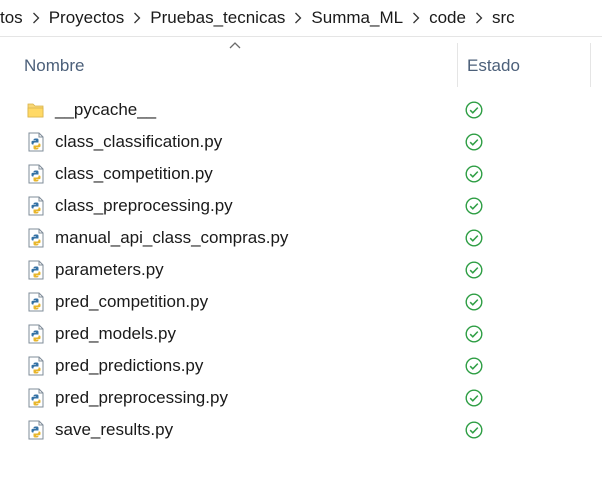 This screenshot has width=602, height=483. What do you see at coordinates (301, 398) in the screenshot?
I see `file-row: pred_preprocessing.py` at bounding box center [301, 398].